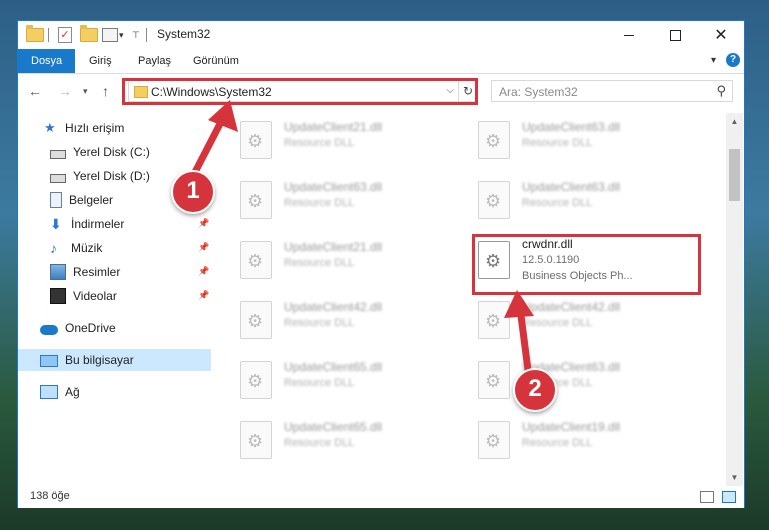 The height and width of the screenshot is (530, 769). Describe the element at coordinates (81, 200) in the screenshot. I see `nav-documents: Belgeler` at that location.